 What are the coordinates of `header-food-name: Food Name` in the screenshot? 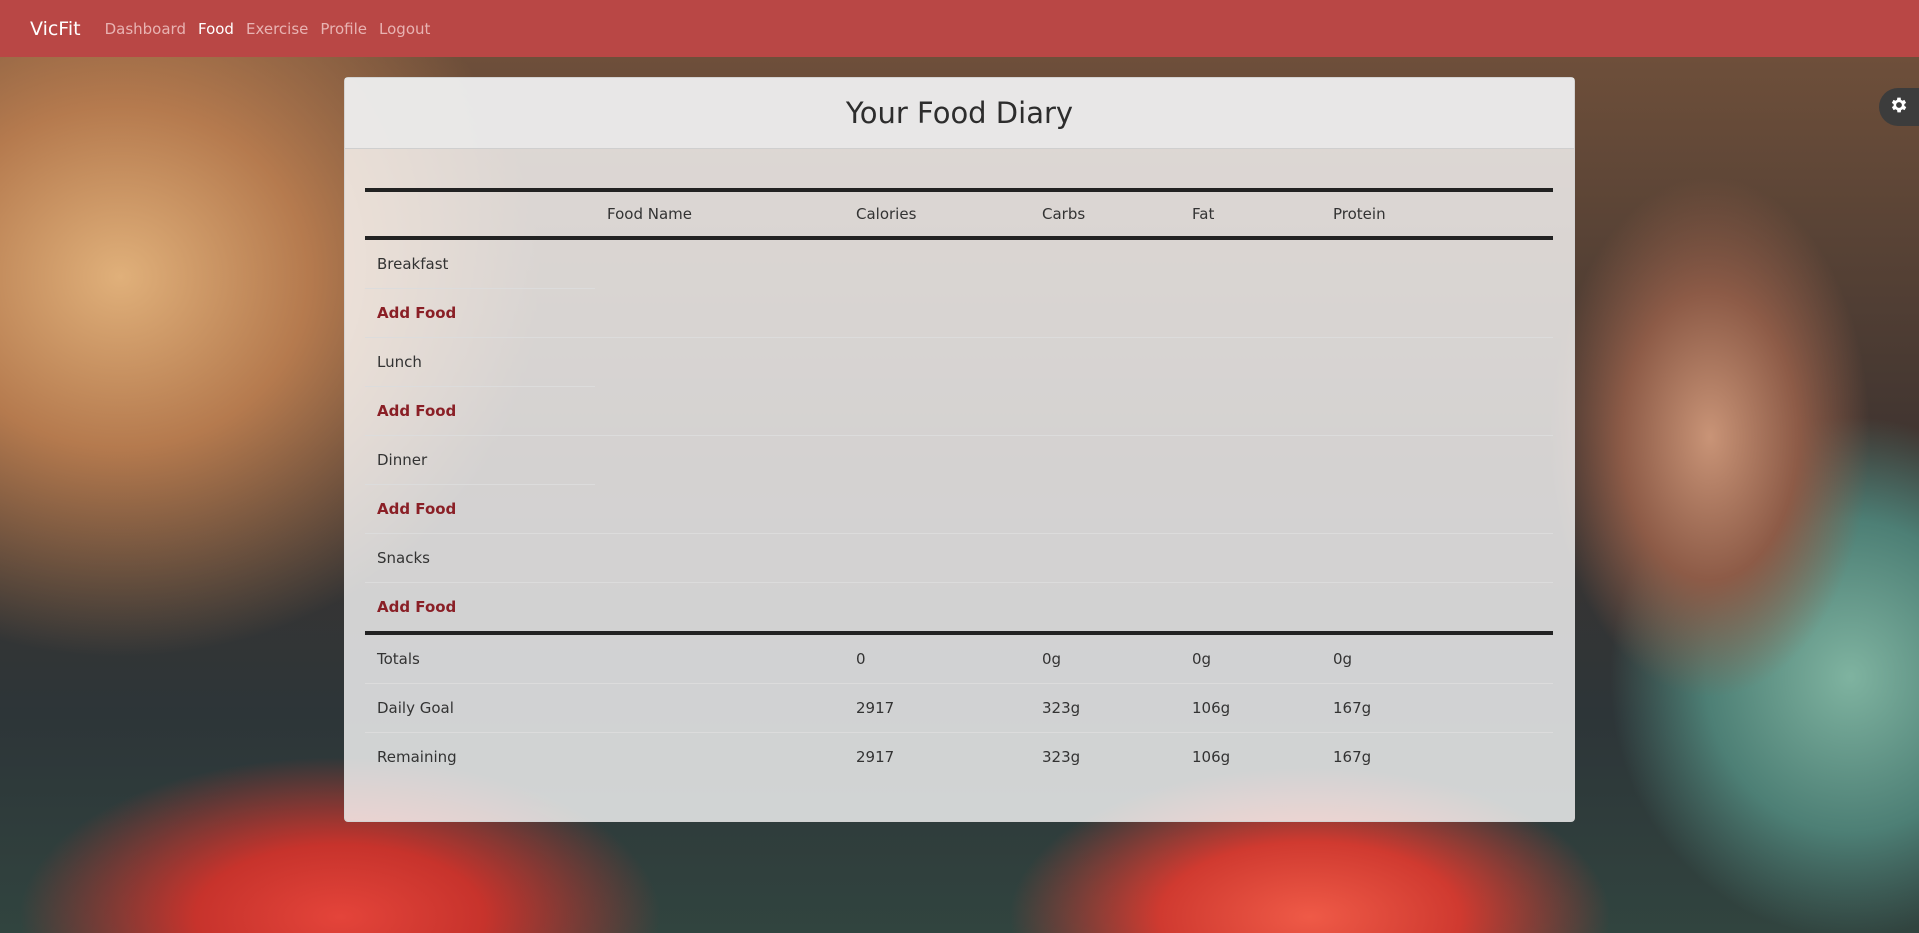 It's located at (719, 214).